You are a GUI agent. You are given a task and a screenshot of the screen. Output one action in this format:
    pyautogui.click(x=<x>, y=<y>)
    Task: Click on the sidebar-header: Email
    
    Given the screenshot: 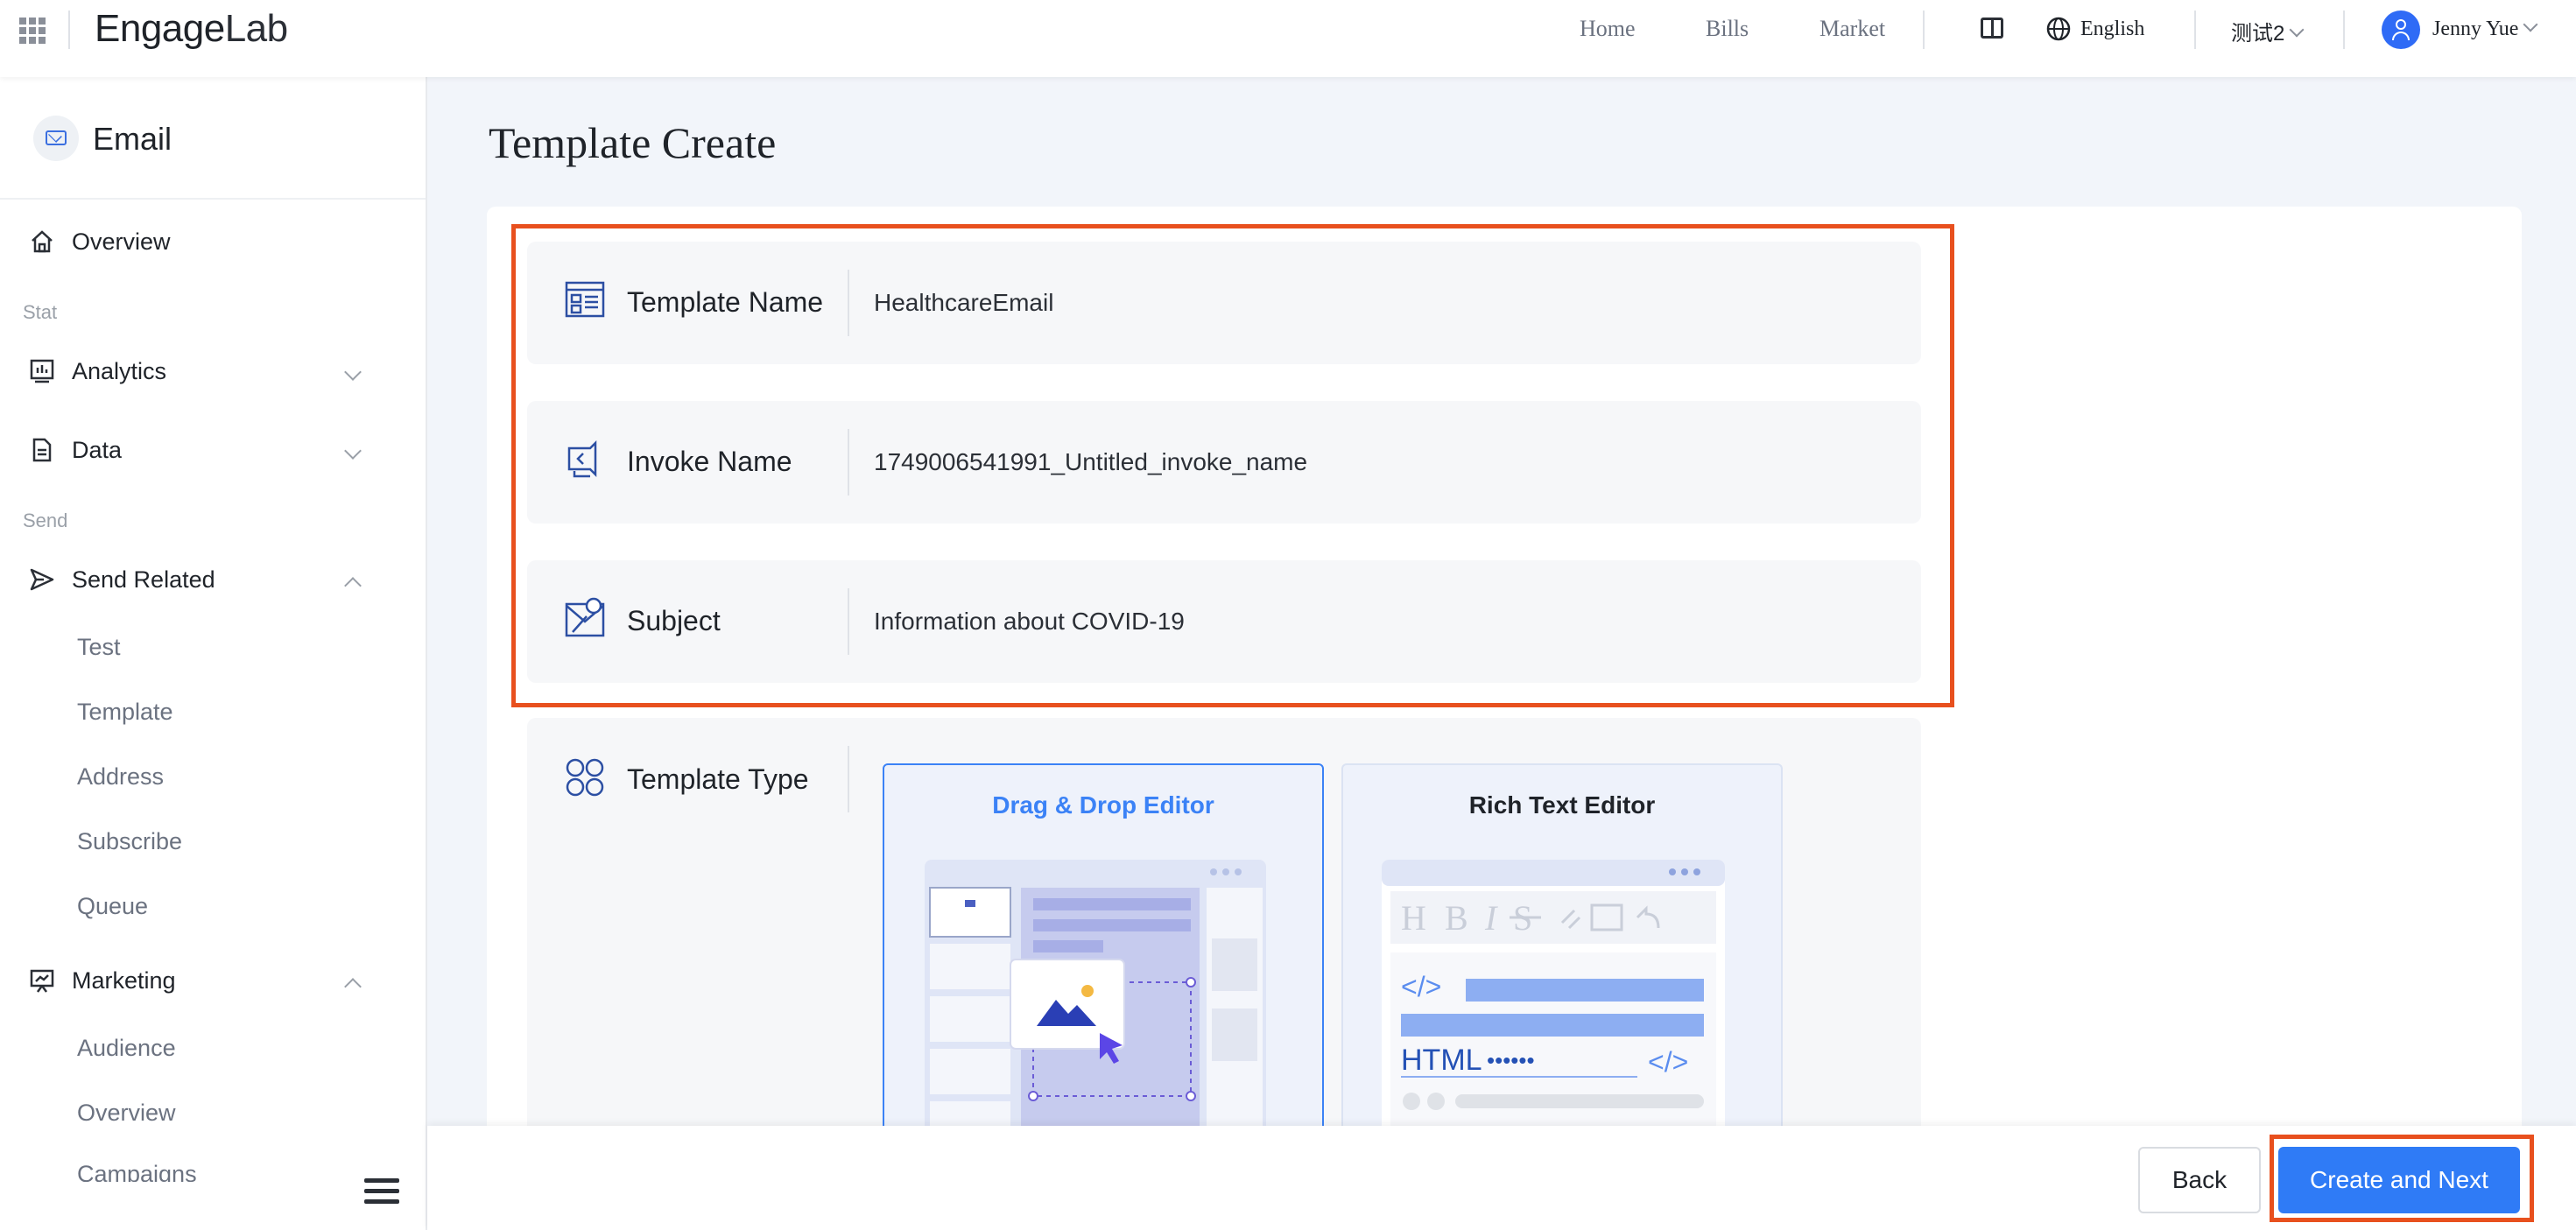 What is the action you would take?
    pyautogui.click(x=213, y=138)
    